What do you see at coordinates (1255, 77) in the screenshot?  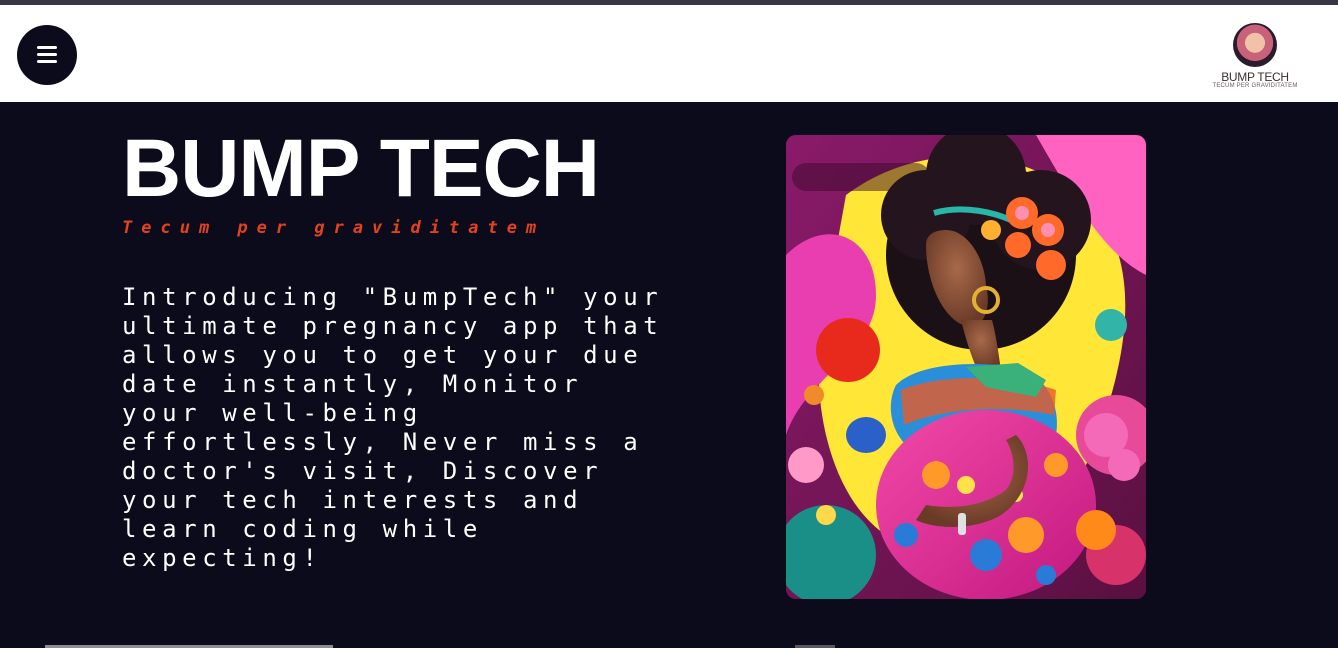 I see `logo-title: BUMP TECH` at bounding box center [1255, 77].